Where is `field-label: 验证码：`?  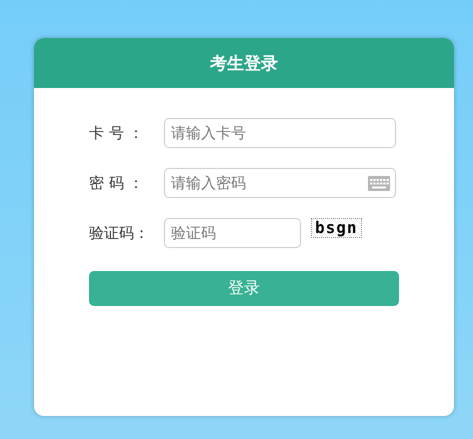
field-label: 验证码： is located at coordinates (119, 233).